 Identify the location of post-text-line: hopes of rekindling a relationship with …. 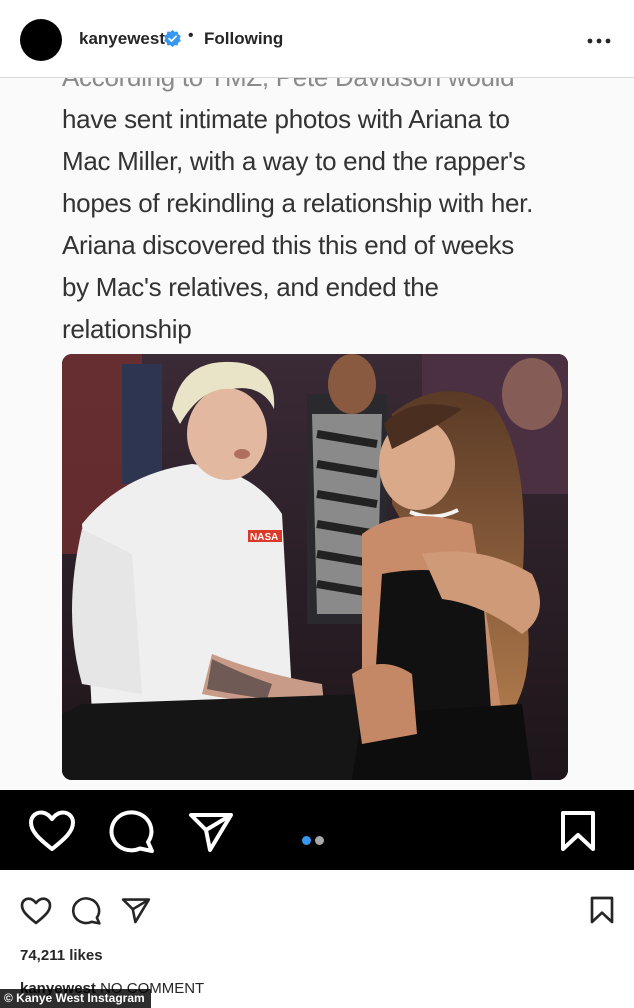
(297, 203).